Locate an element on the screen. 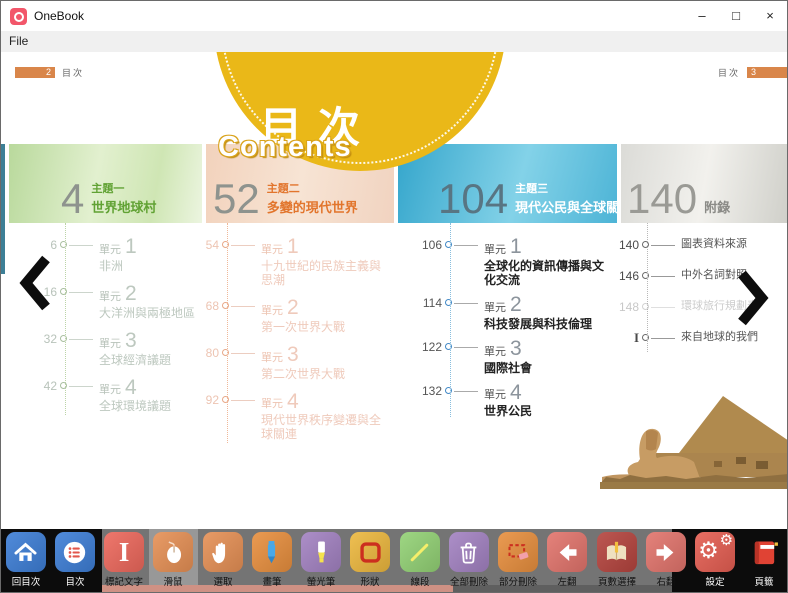 The width and height of the screenshot is (788, 593). pen-icon is located at coordinates (271, 552).